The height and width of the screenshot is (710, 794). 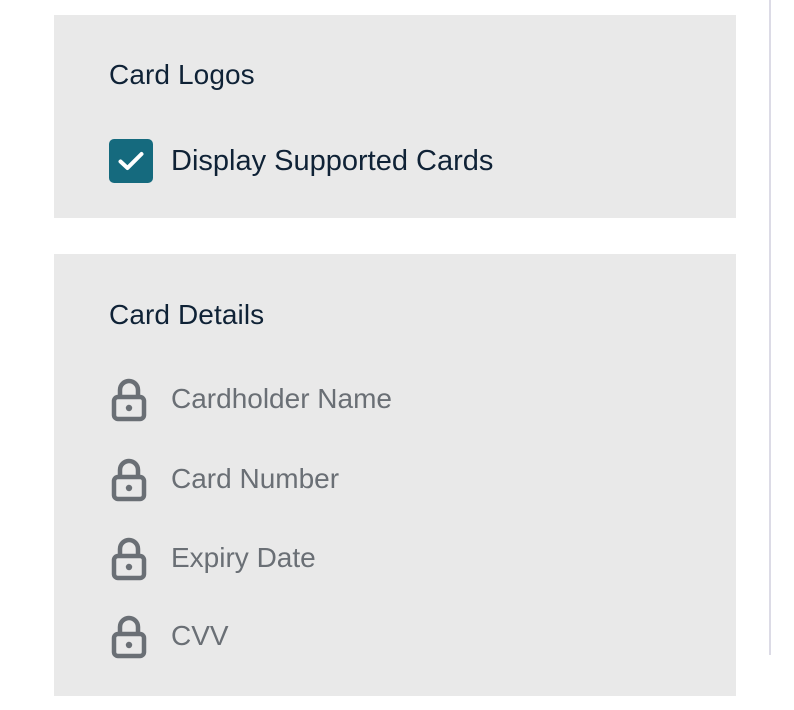 I want to click on cardholder-name-label: Cardholder Name, so click(x=281, y=398).